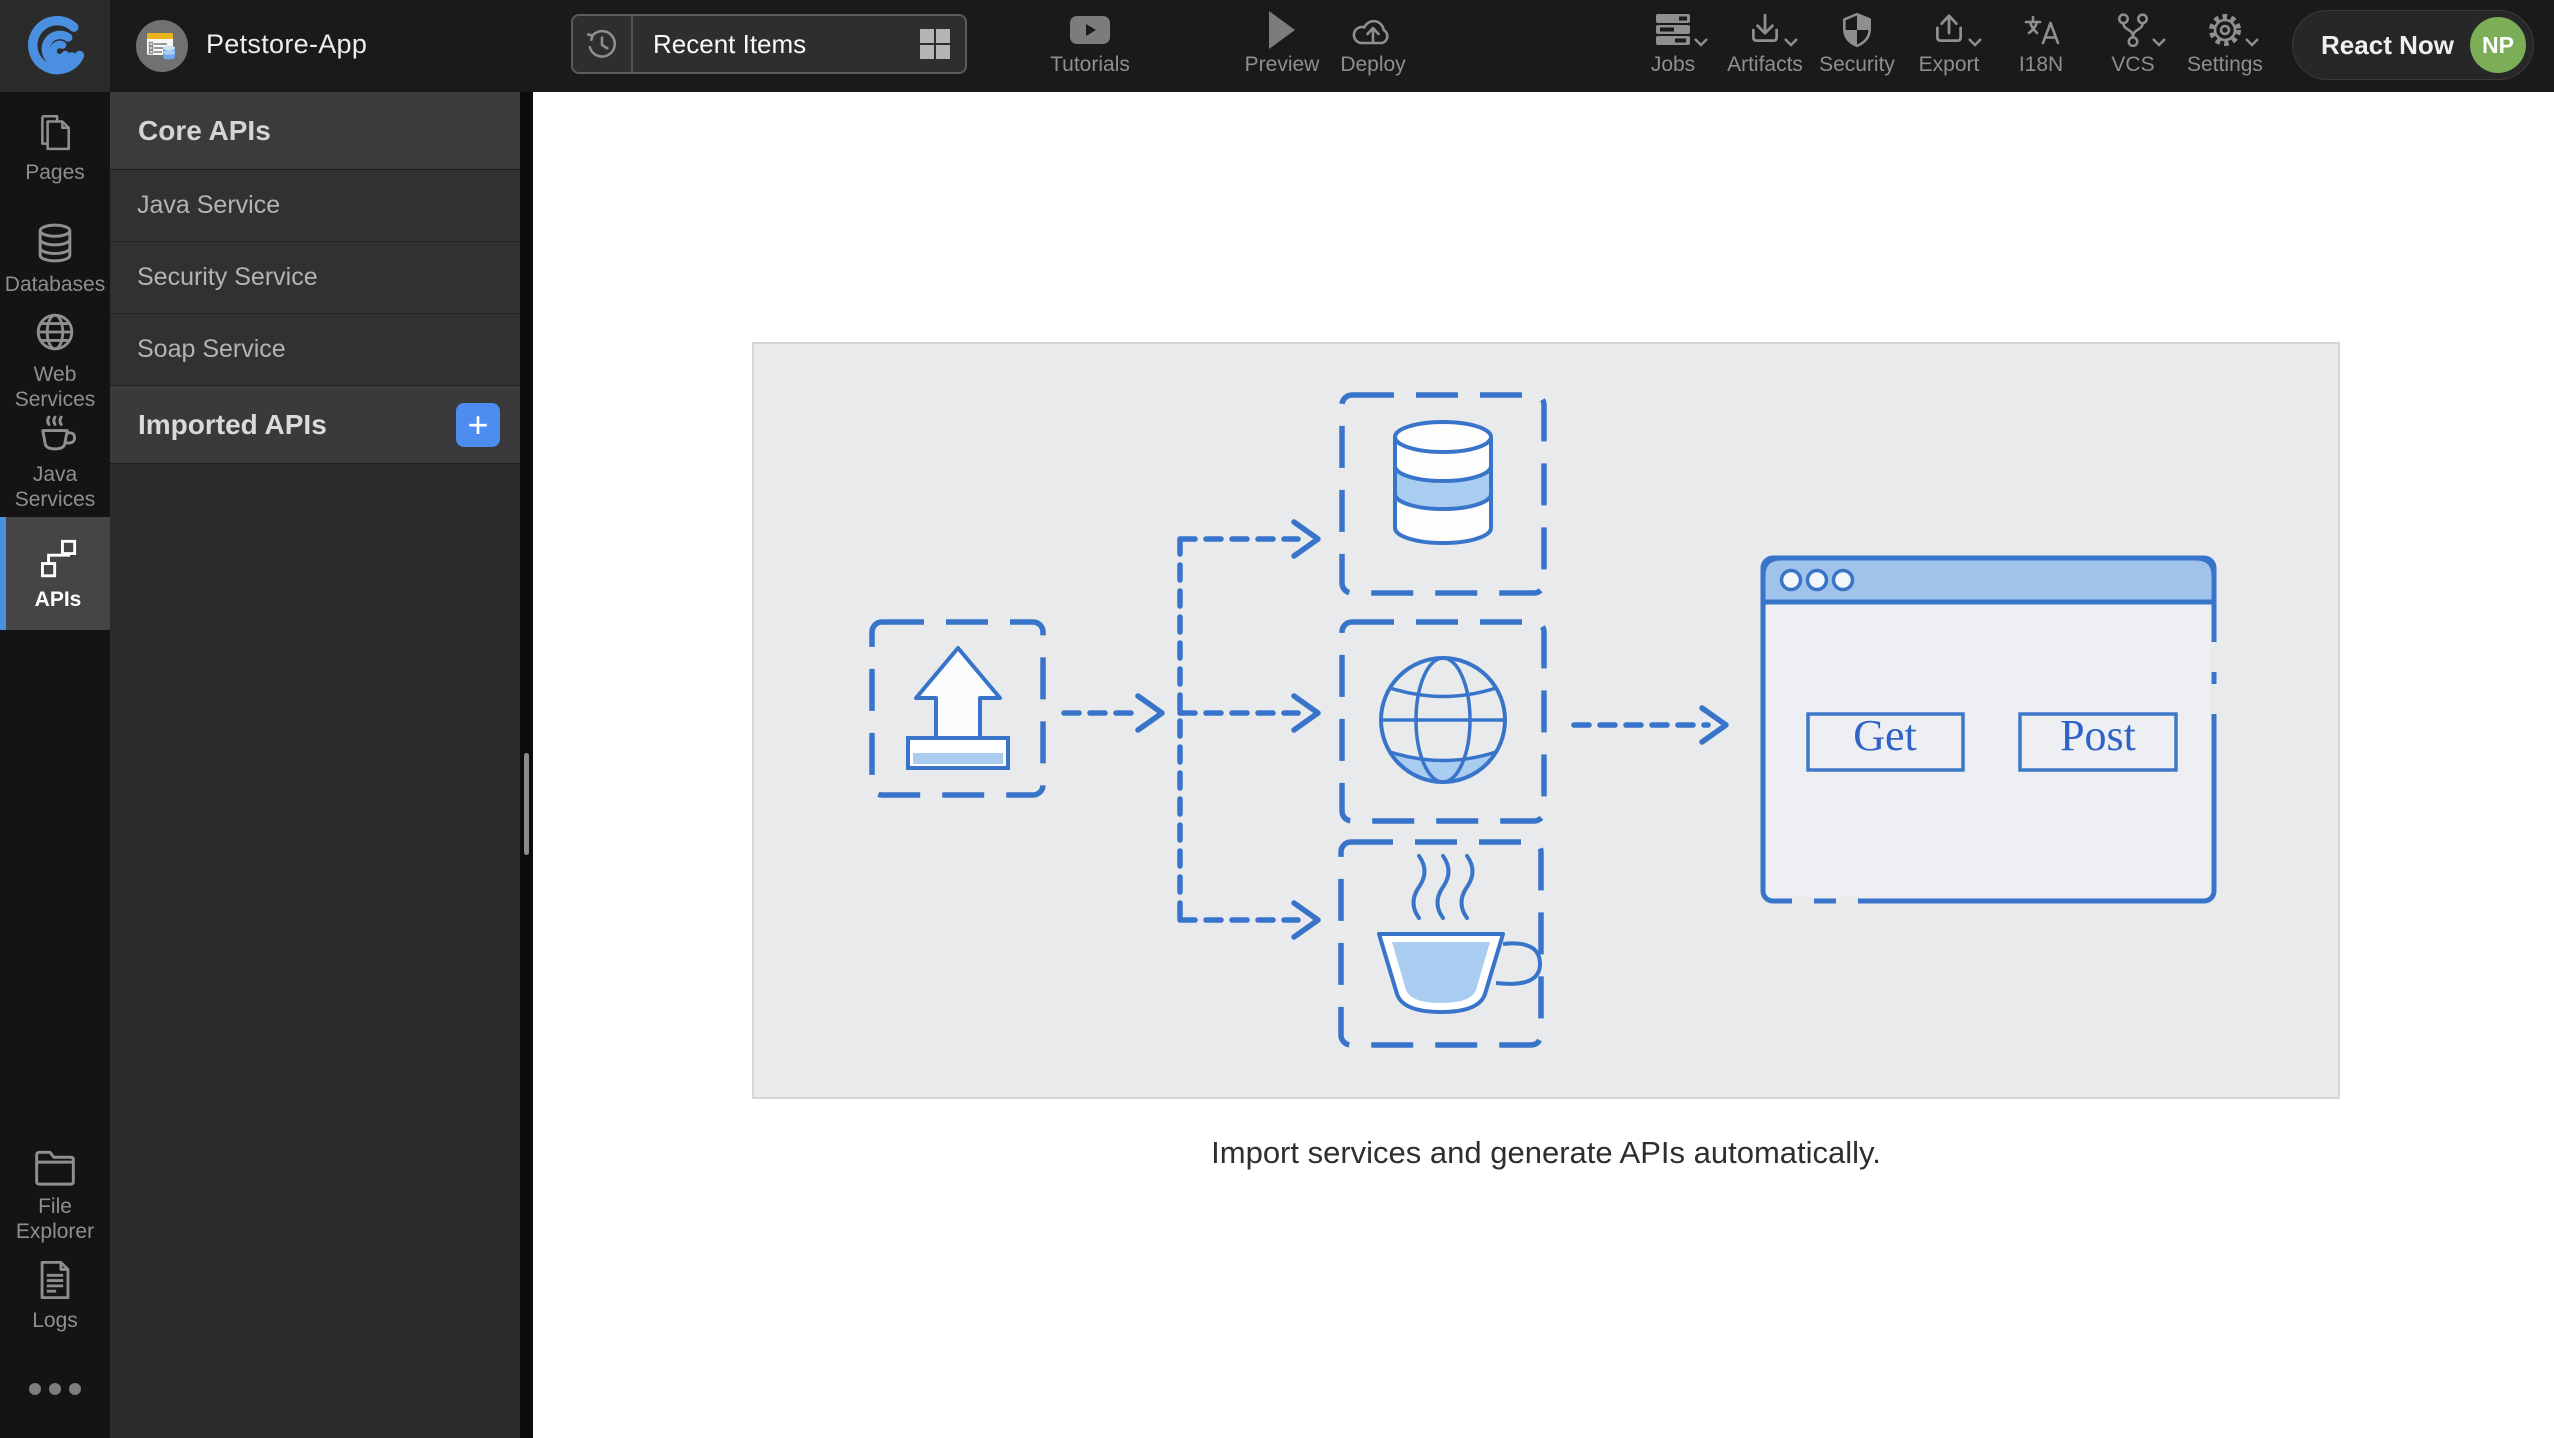  Describe the element at coordinates (526, 804) in the screenshot. I see `scrollbar-thumb` at that location.